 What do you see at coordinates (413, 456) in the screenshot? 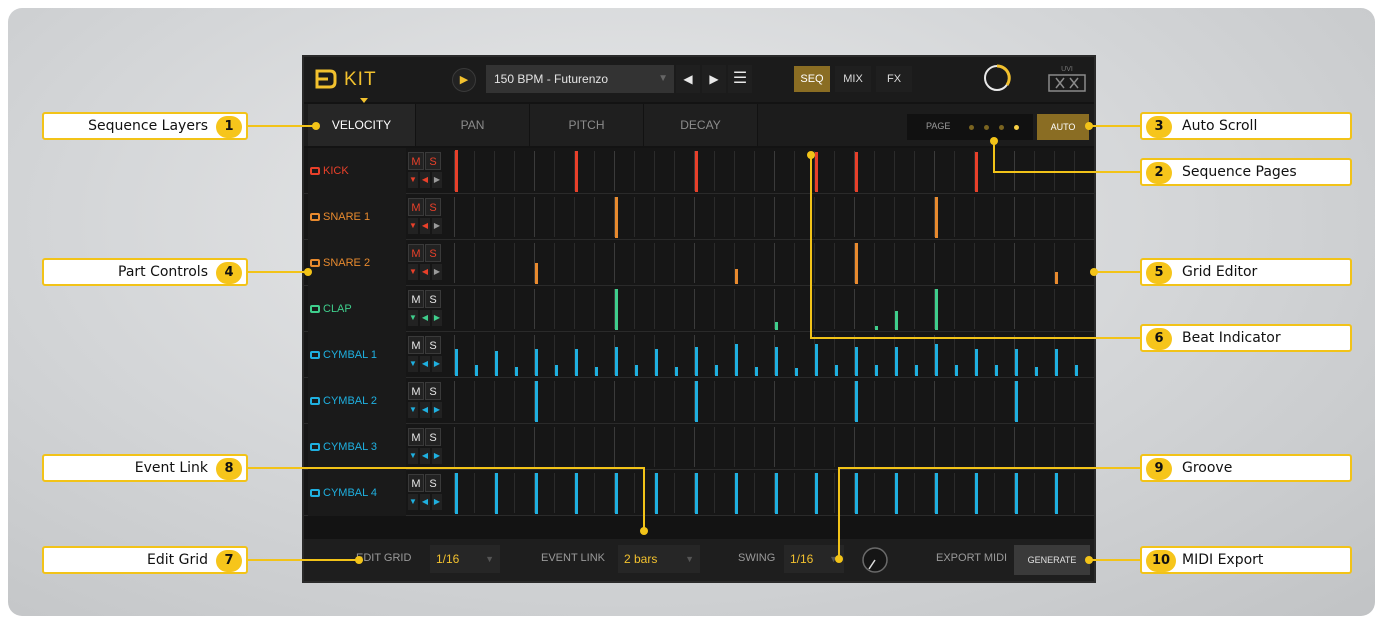
I see `part-menu-icon: ▼` at bounding box center [413, 456].